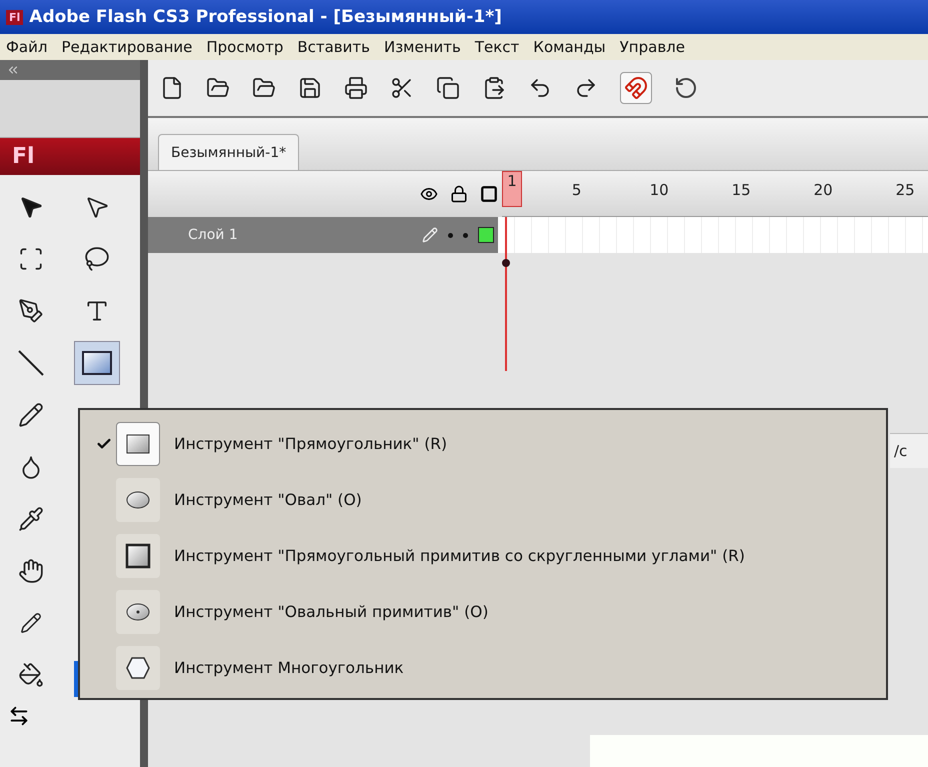  What do you see at coordinates (483, 668) in the screenshot?
I see `menu-option: Инструмент Многоугольник` at bounding box center [483, 668].